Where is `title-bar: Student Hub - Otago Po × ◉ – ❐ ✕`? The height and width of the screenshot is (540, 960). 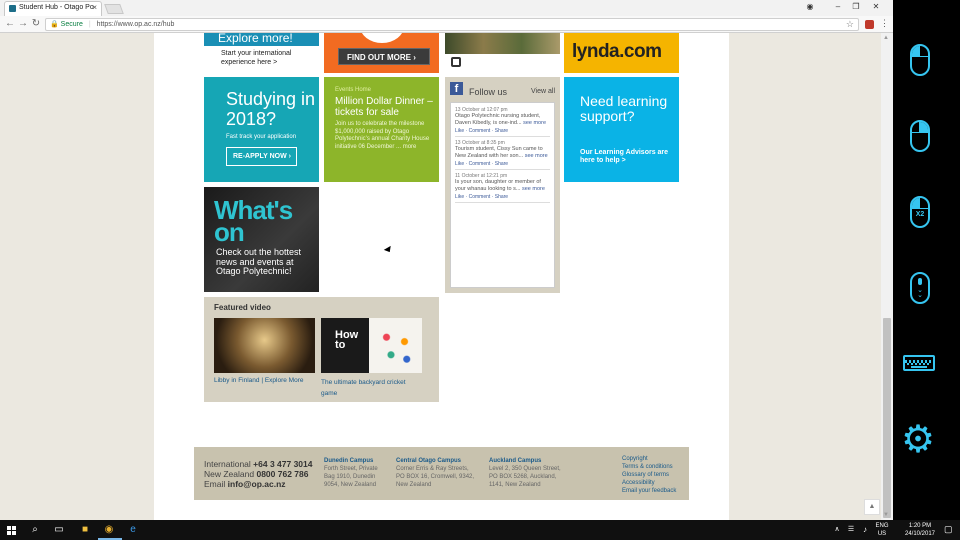 title-bar: Student Hub - Otago Po × ◉ – ❐ ✕ is located at coordinates (446, 8).